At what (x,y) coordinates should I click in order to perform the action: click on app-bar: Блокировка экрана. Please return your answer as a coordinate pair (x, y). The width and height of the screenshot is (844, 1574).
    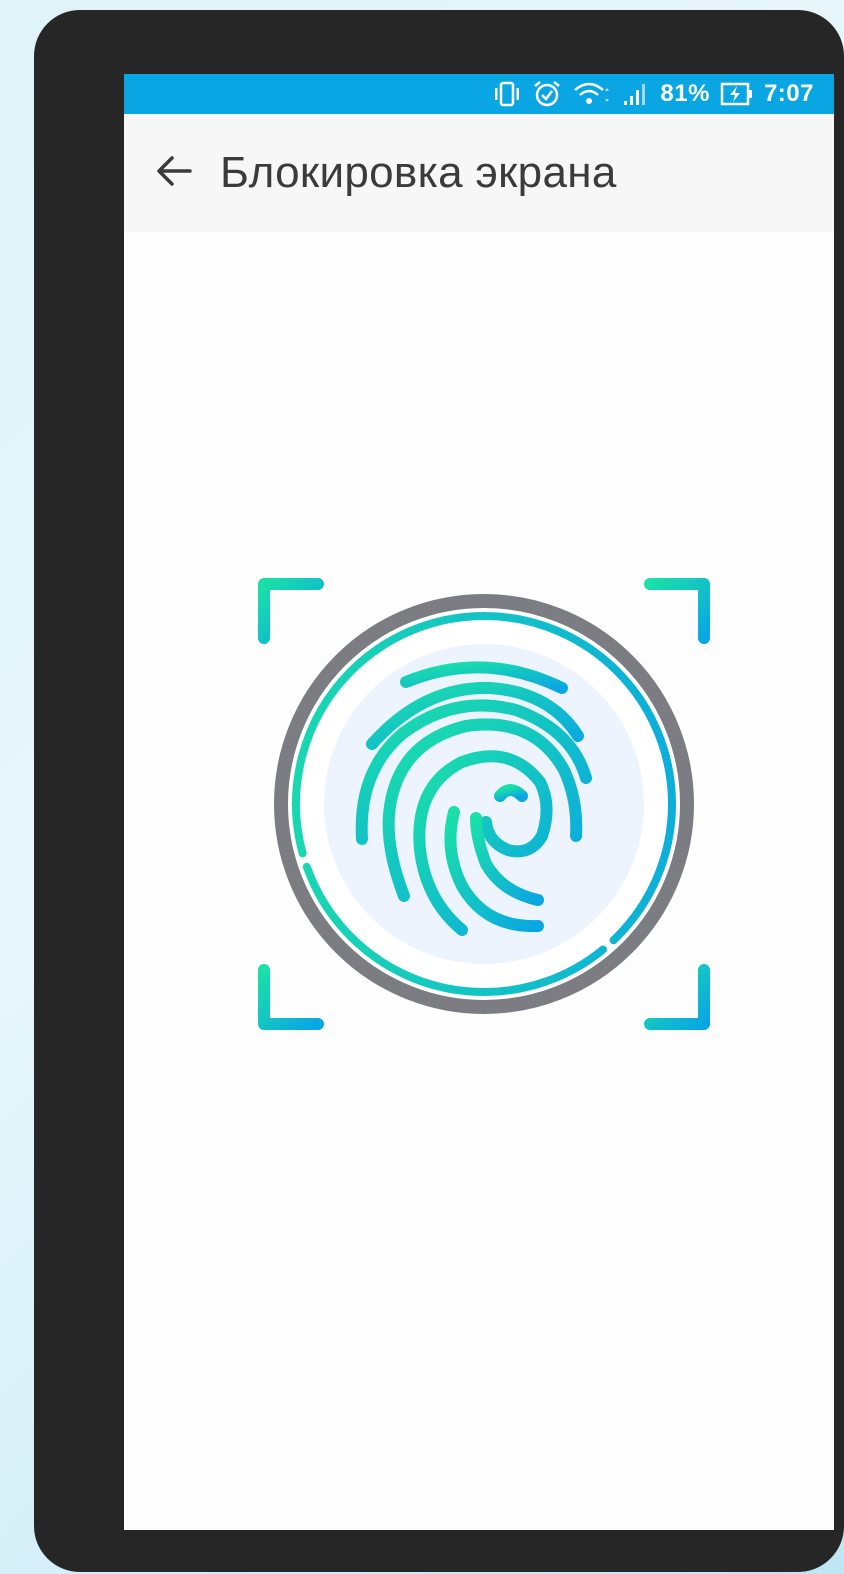
    Looking at the image, I should click on (479, 173).